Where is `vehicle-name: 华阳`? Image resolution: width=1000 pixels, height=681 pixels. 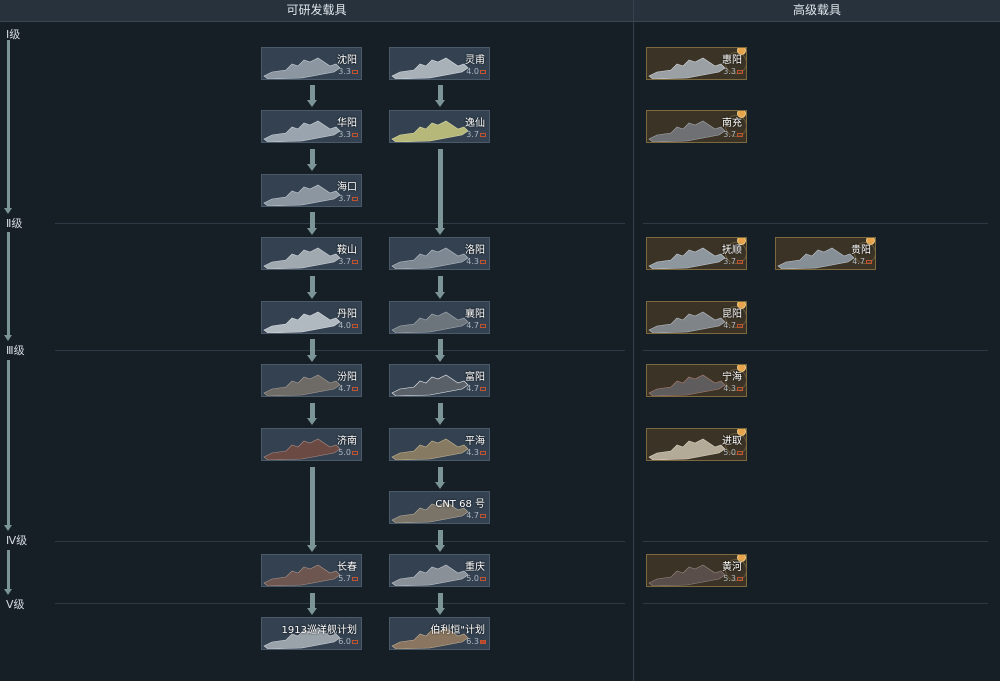 vehicle-name: 华阳 is located at coordinates (347, 123).